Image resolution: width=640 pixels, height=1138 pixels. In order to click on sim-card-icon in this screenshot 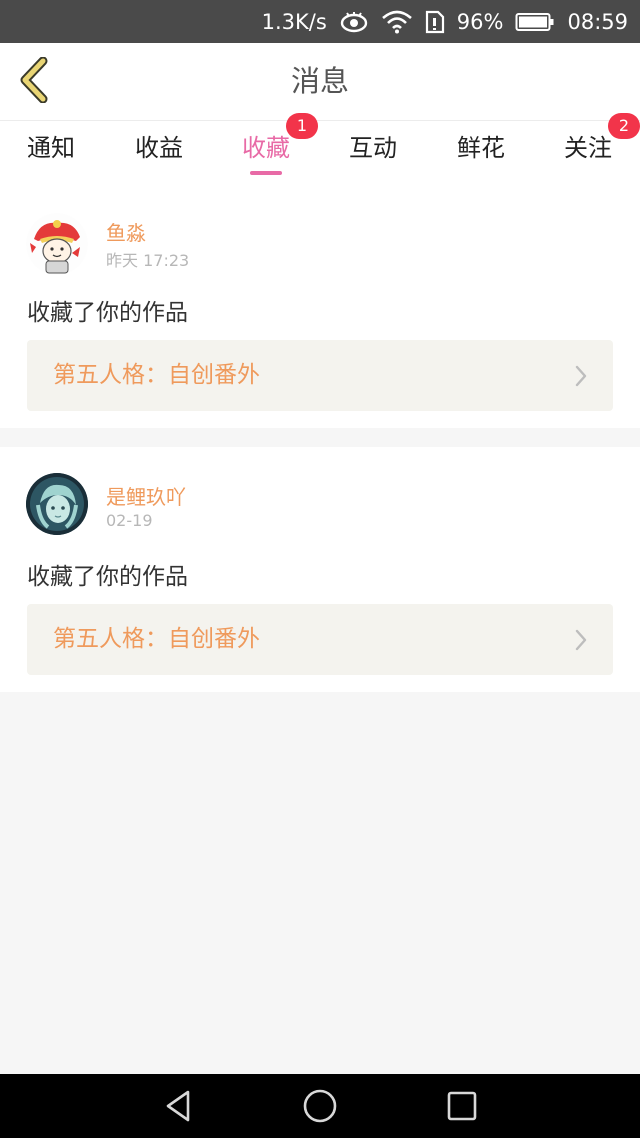, I will do `click(435, 22)`.